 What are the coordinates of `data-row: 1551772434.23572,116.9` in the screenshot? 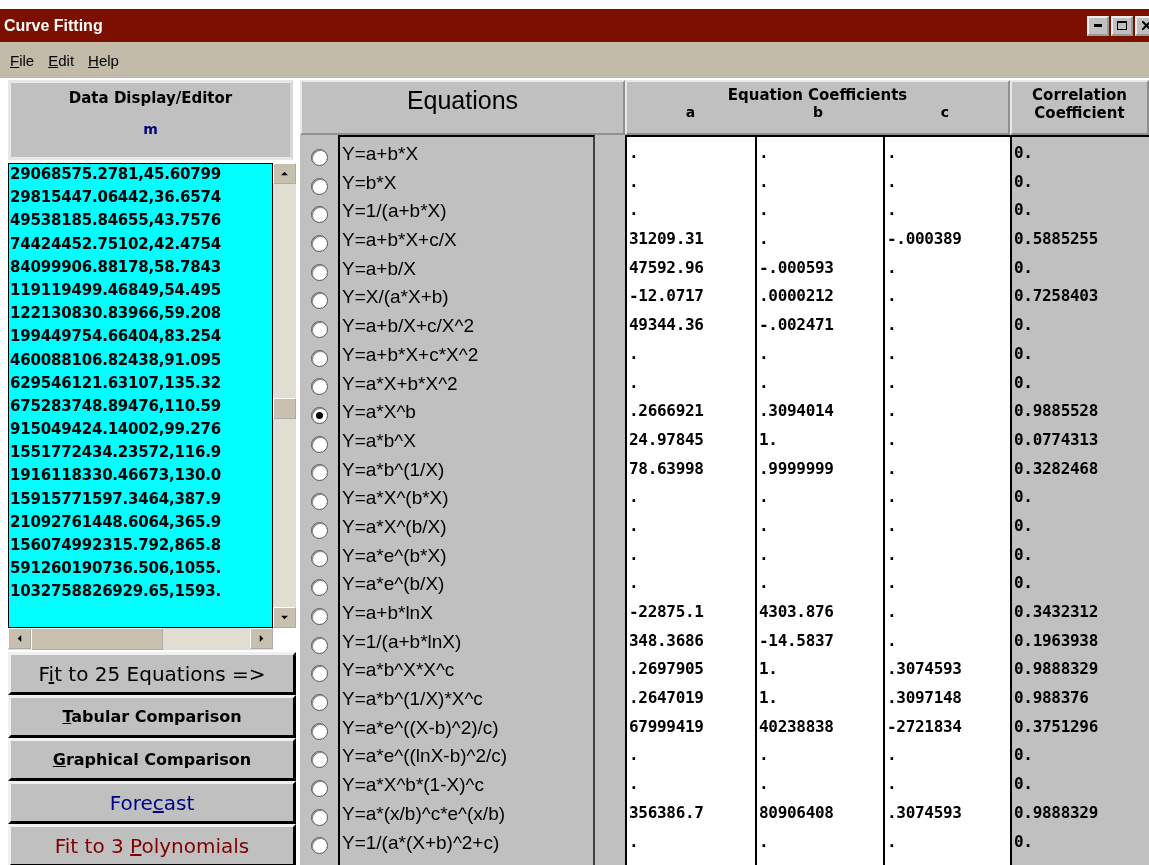 It's located at (140, 455).